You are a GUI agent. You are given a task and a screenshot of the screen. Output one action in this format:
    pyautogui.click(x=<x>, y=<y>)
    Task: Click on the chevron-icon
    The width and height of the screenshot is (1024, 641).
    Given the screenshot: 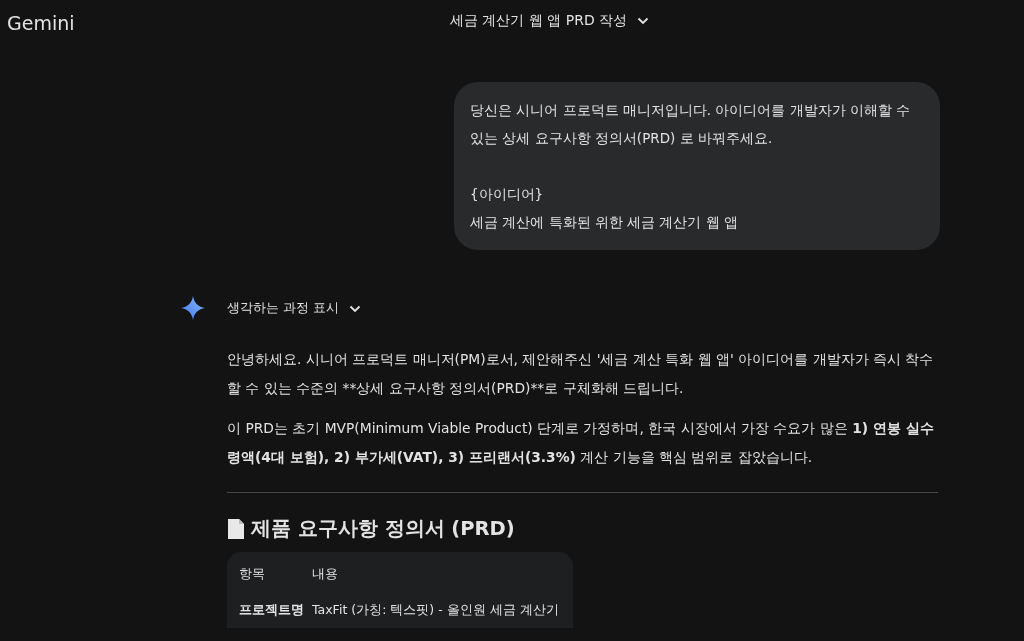 What is the action you would take?
    pyautogui.click(x=354, y=308)
    